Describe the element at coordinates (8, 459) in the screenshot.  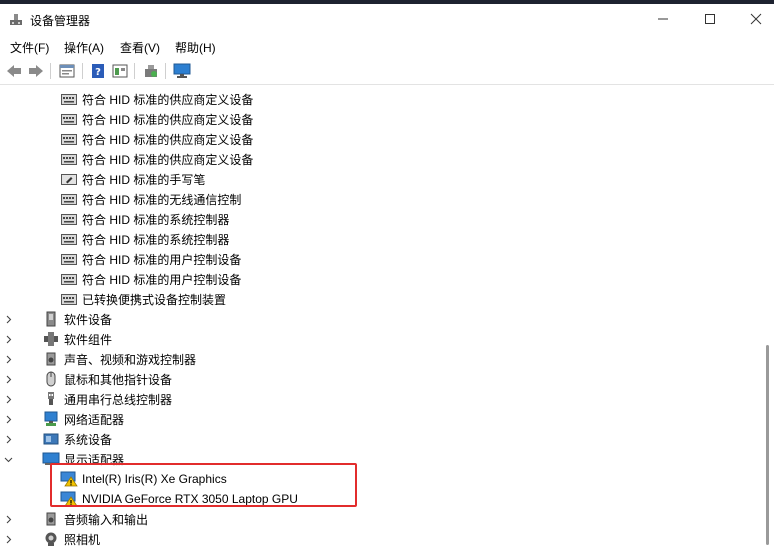
I see `expand-chevron-down-icon` at that location.